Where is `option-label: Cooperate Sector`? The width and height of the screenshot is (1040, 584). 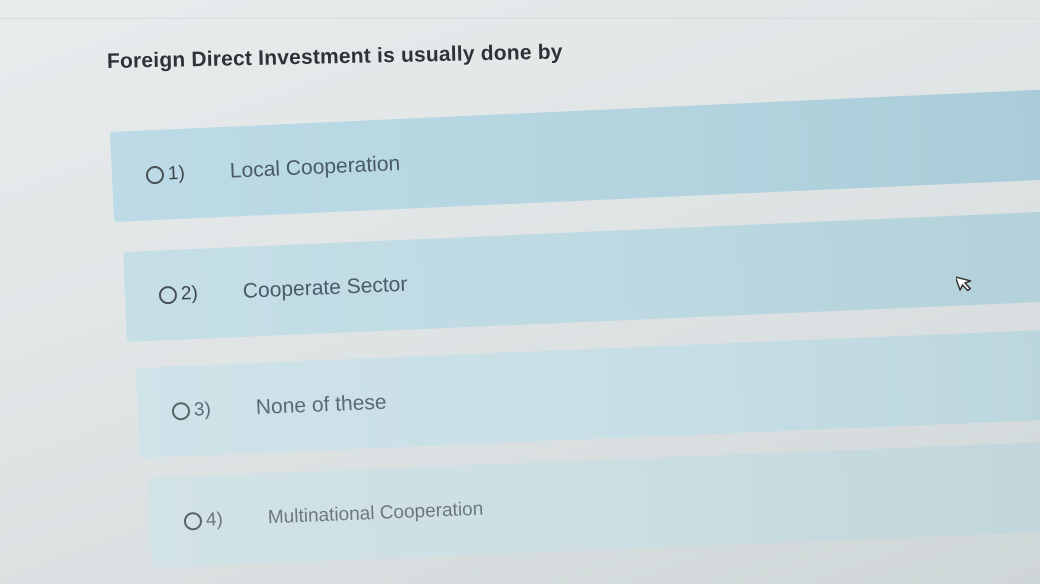
option-label: Cooperate Sector is located at coordinates (325, 287).